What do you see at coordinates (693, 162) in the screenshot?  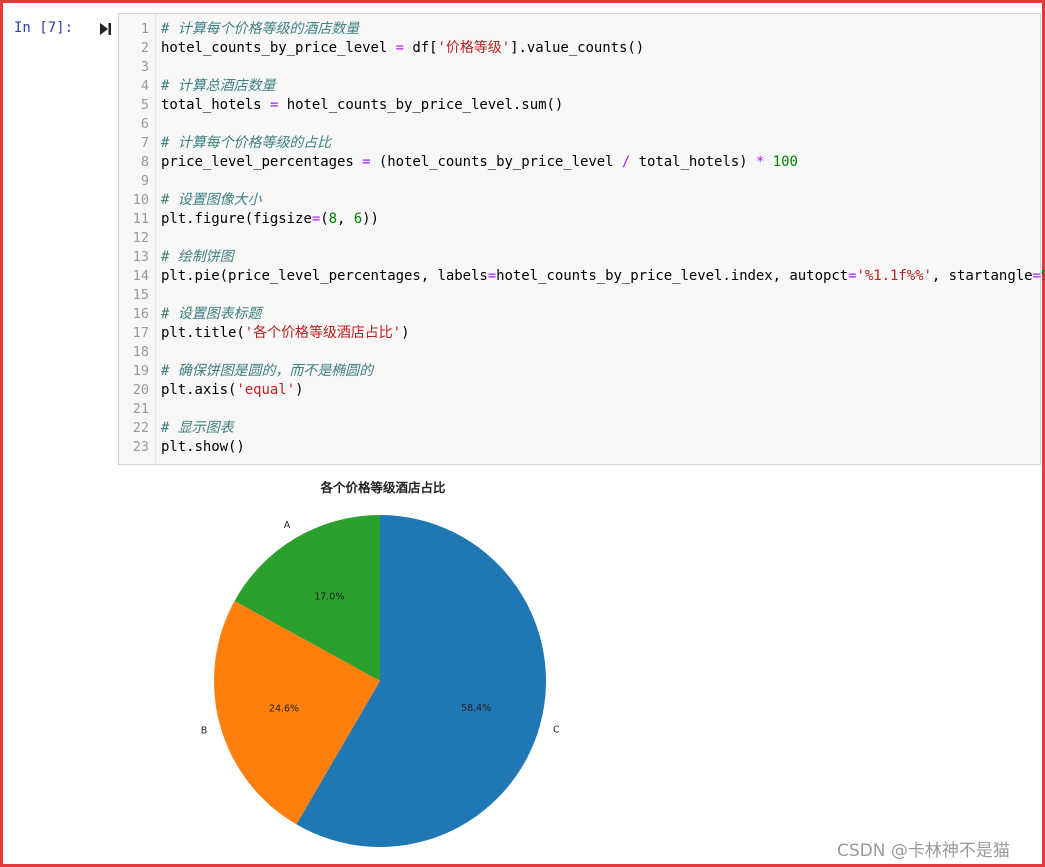 I see `code-token: total_hotels)` at bounding box center [693, 162].